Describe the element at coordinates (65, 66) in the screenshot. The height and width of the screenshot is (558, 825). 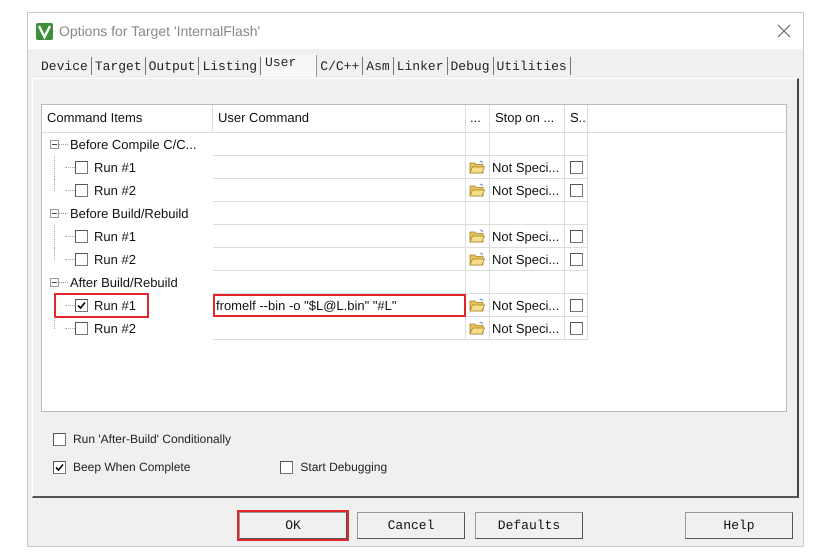
I see `tab: Device` at that location.